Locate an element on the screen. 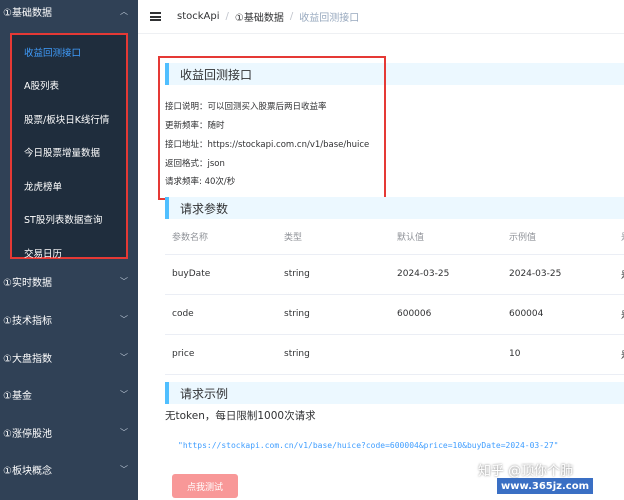 The width and height of the screenshot is (624, 500). column-header: 示例值 is located at coordinates (558, 237).